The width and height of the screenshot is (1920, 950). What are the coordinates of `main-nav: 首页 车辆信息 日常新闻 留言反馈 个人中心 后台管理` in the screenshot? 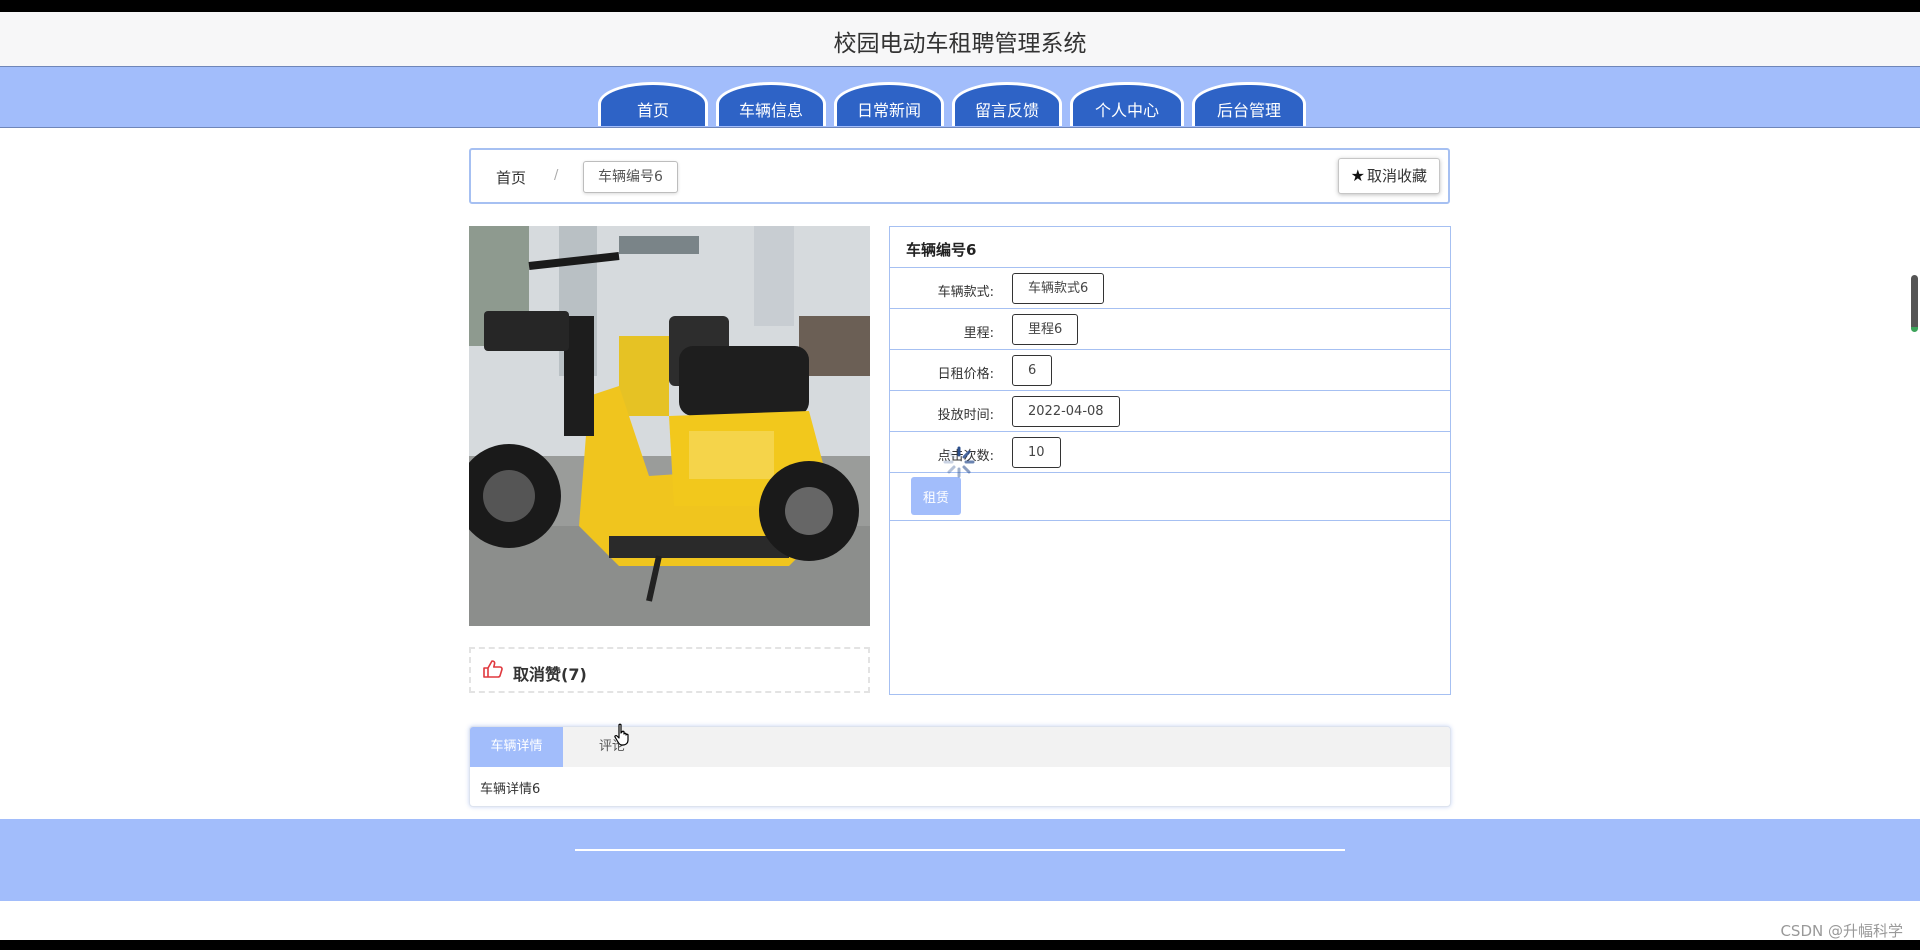 It's located at (960, 97).